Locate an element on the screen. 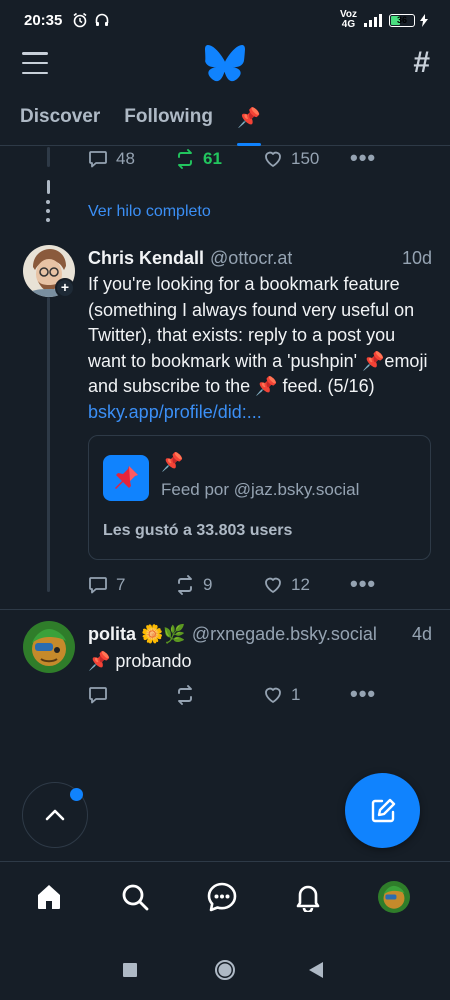  profile-avatar is located at coordinates (394, 897).